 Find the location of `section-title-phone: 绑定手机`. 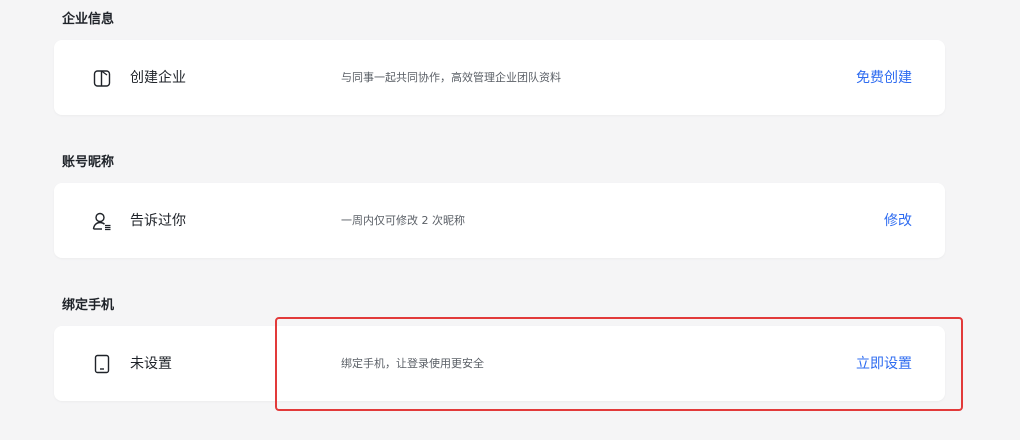

section-title-phone: 绑定手机 is located at coordinates (88, 305).